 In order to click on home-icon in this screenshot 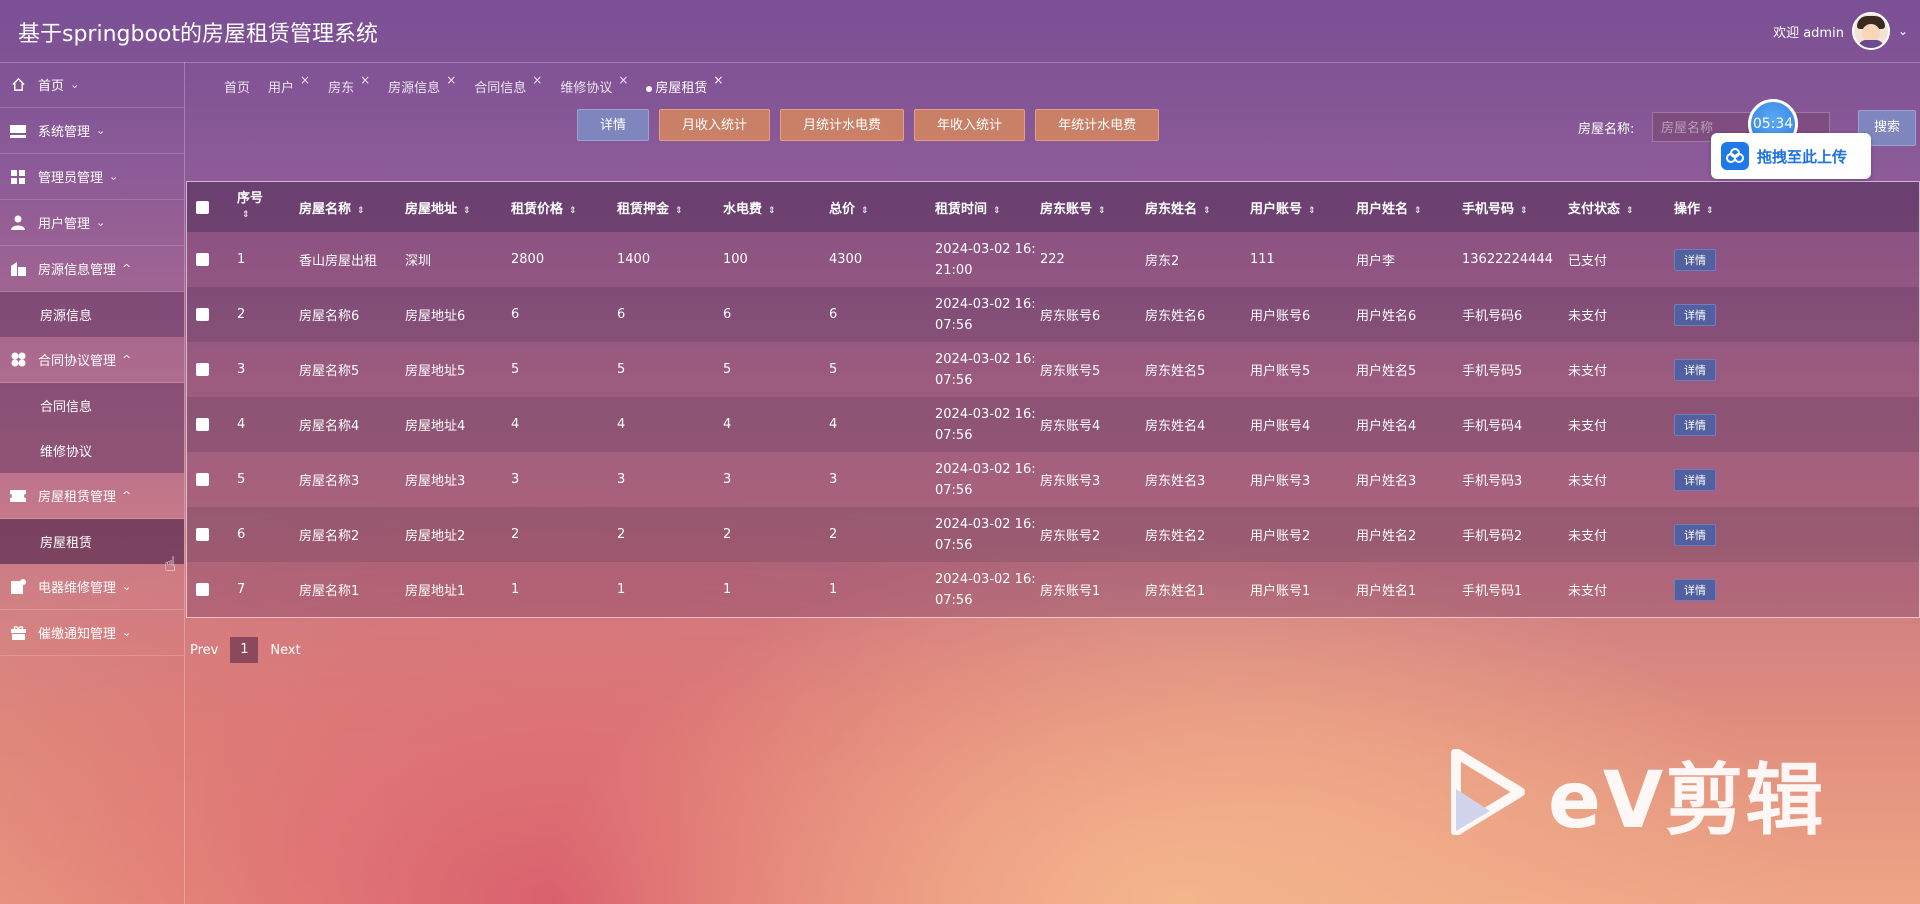, I will do `click(18, 85)`.